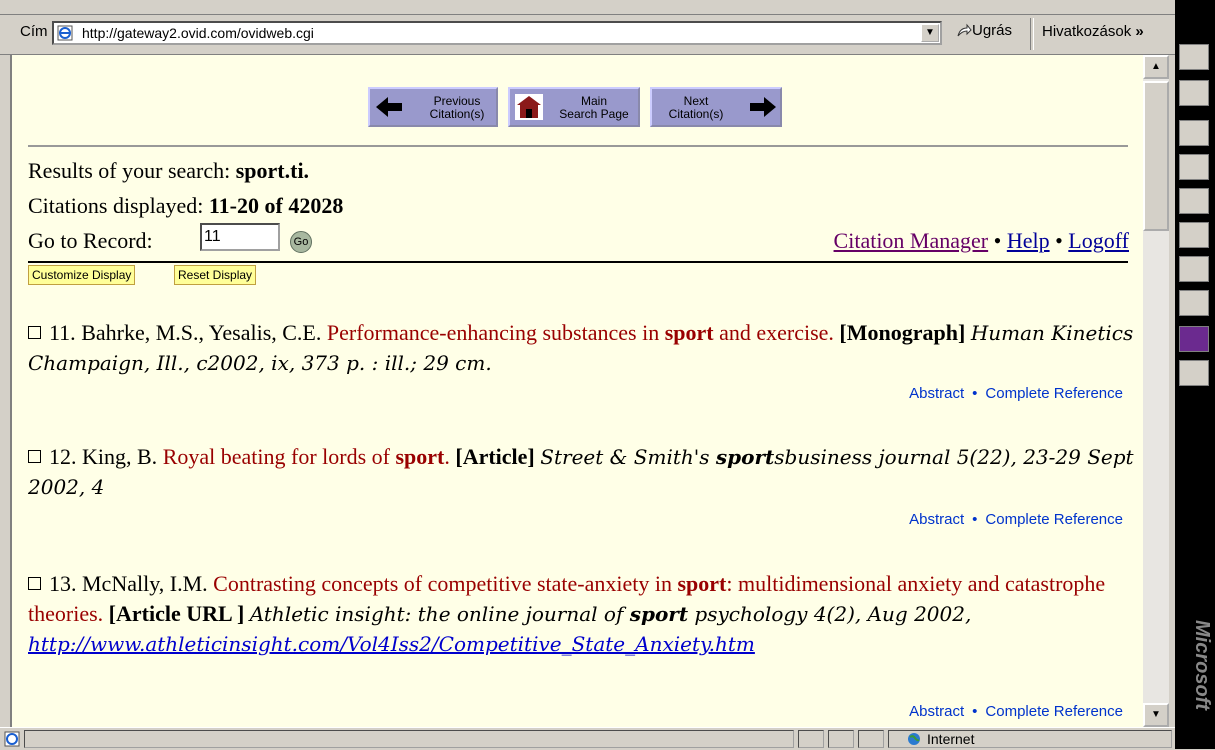 The width and height of the screenshot is (1215, 750). Describe the element at coordinates (1028, 240) in the screenshot. I see `help-link: Help` at that location.